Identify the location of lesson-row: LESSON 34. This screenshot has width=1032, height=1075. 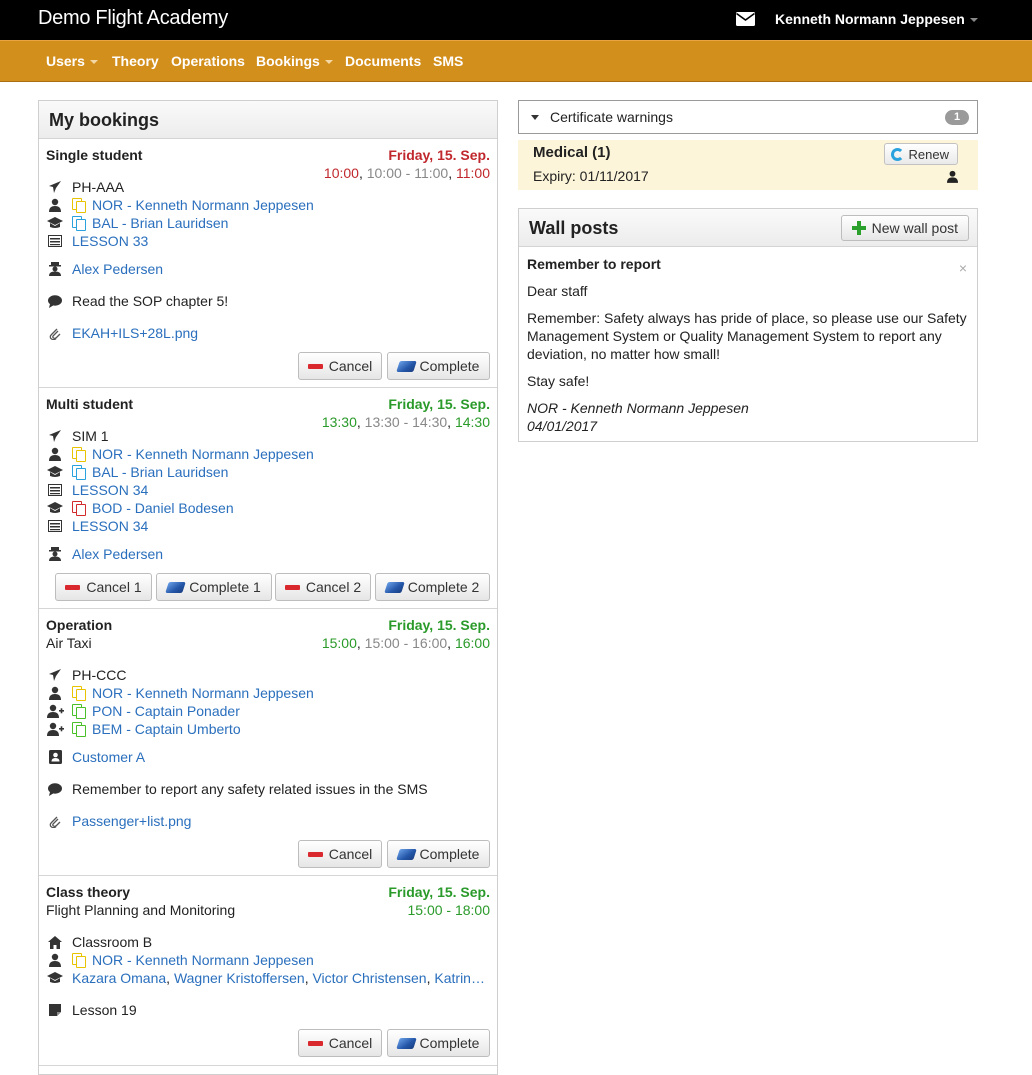
(97, 490).